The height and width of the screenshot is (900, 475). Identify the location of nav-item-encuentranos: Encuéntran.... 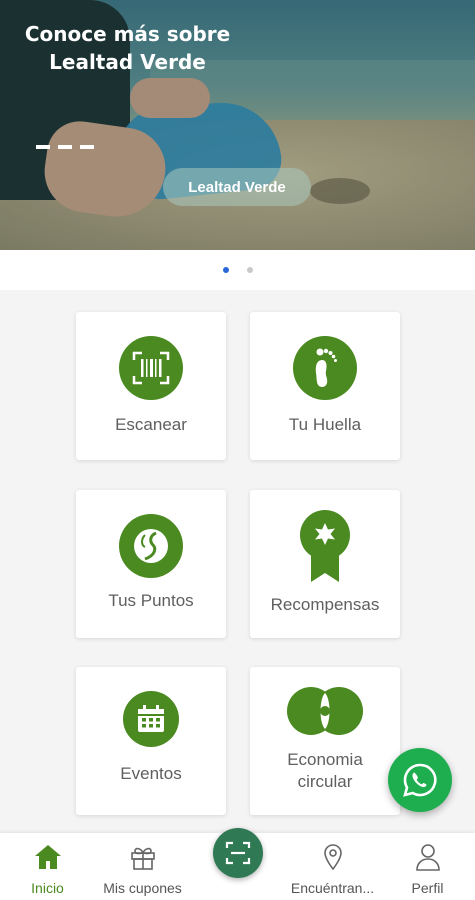
(332, 869).